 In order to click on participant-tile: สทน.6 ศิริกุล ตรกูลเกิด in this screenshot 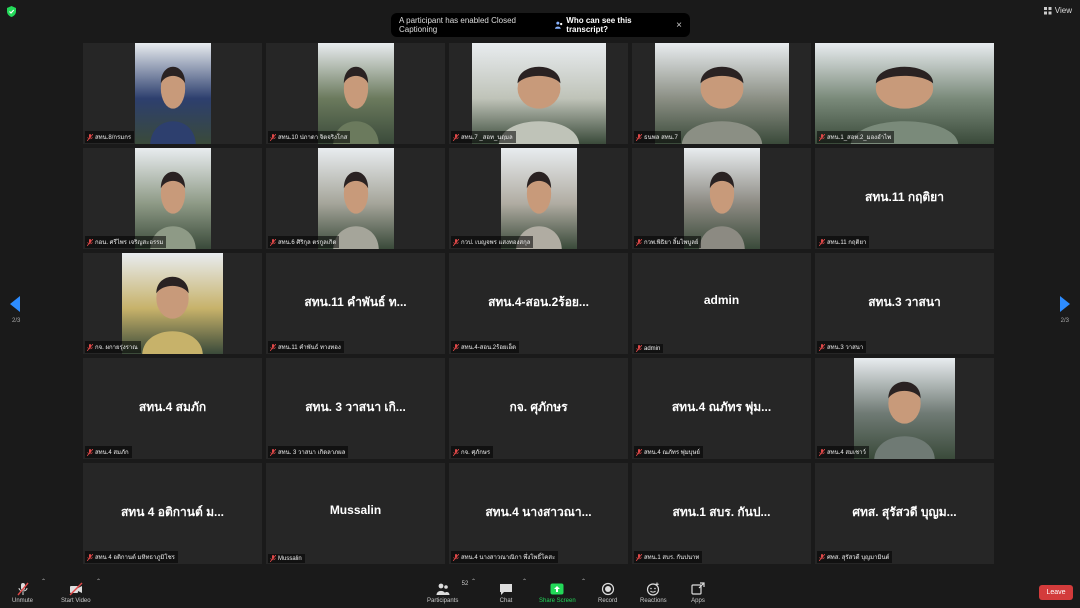, I will do `click(355, 198)`.